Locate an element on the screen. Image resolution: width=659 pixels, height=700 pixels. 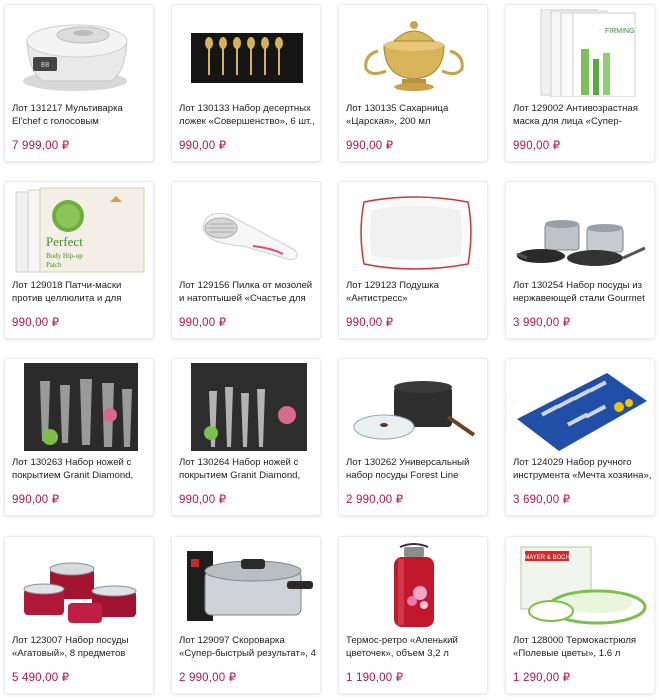
steel-cookware-image is located at coordinates (581, 230).